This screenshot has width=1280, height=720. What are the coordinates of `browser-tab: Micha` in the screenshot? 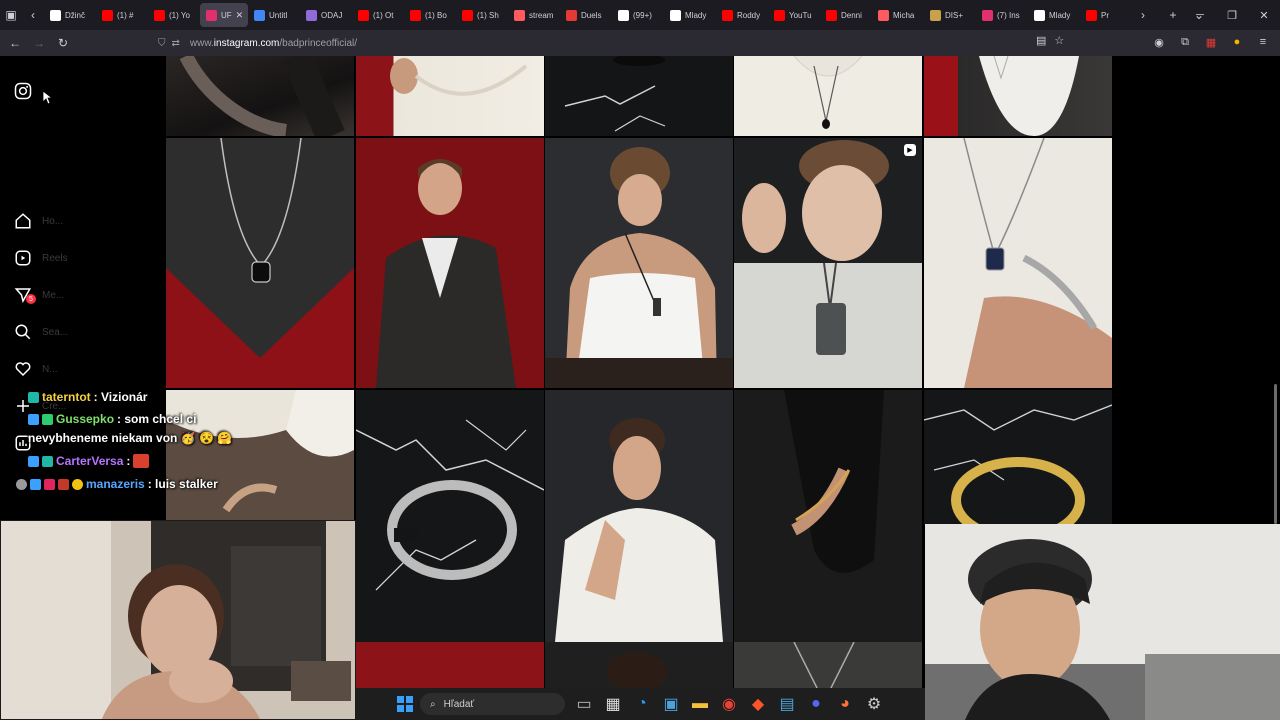 It's located at (898, 15).